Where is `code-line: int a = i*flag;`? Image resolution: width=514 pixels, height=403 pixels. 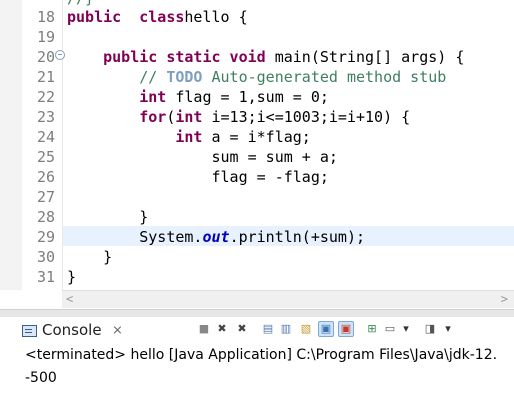
code-line: int a = i*flag; is located at coordinates (189, 137).